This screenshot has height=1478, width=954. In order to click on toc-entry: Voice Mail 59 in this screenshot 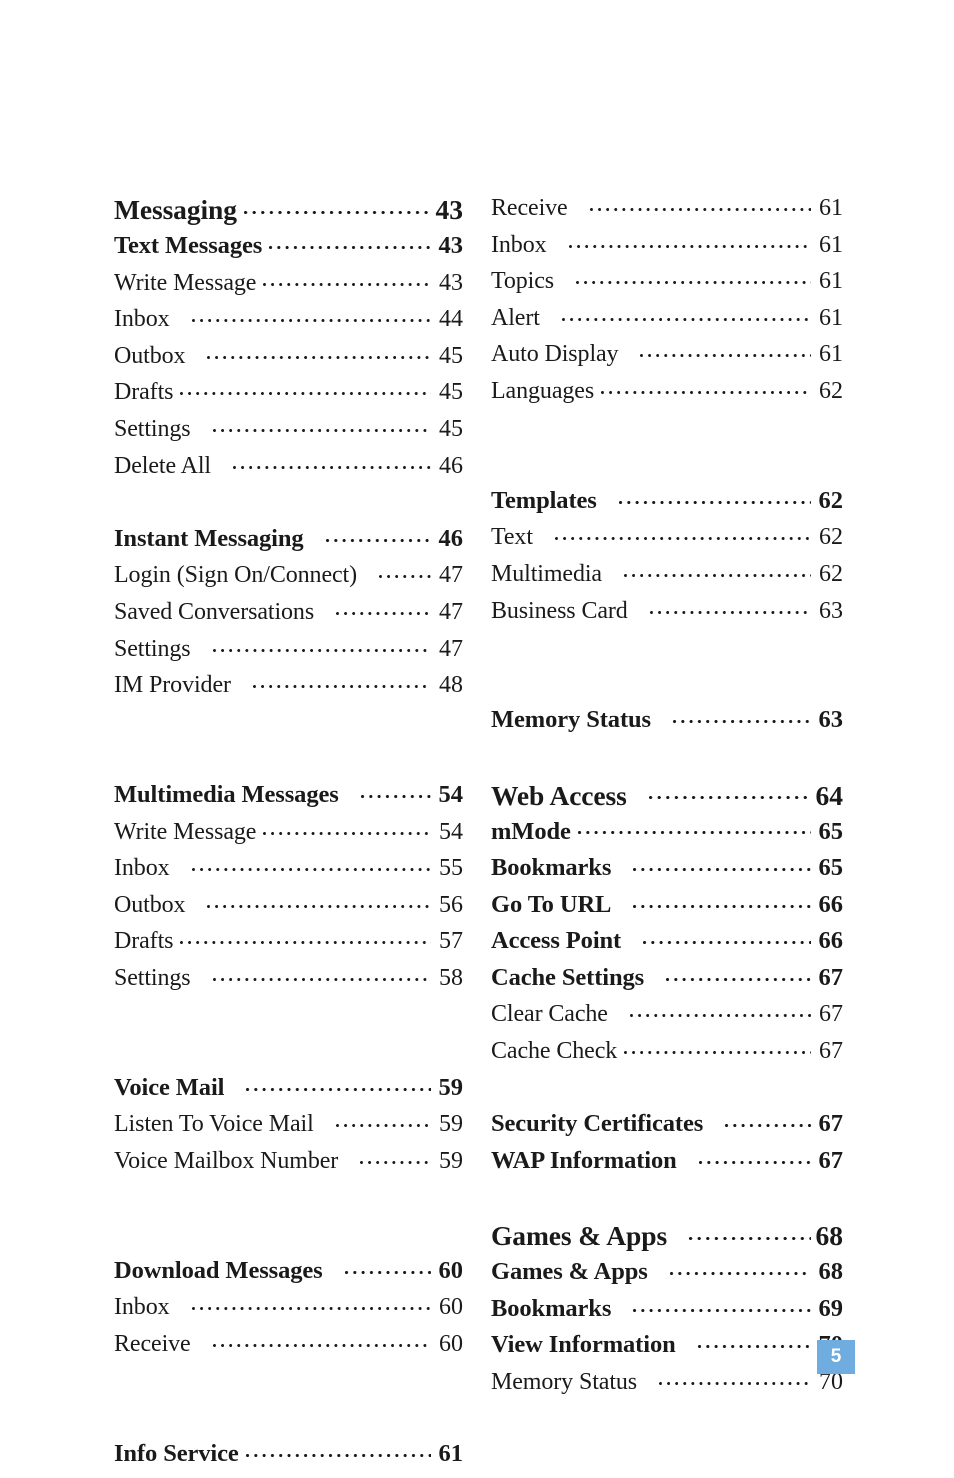, I will do `click(289, 1093)`.